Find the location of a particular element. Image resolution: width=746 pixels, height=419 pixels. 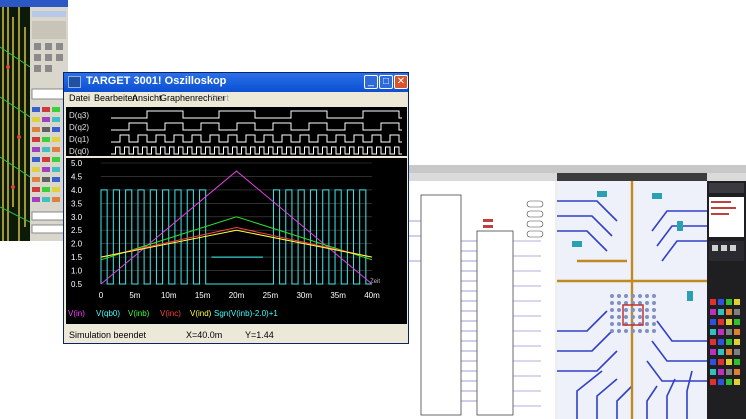

status-message: Simulation beendet is located at coordinates (108, 335).